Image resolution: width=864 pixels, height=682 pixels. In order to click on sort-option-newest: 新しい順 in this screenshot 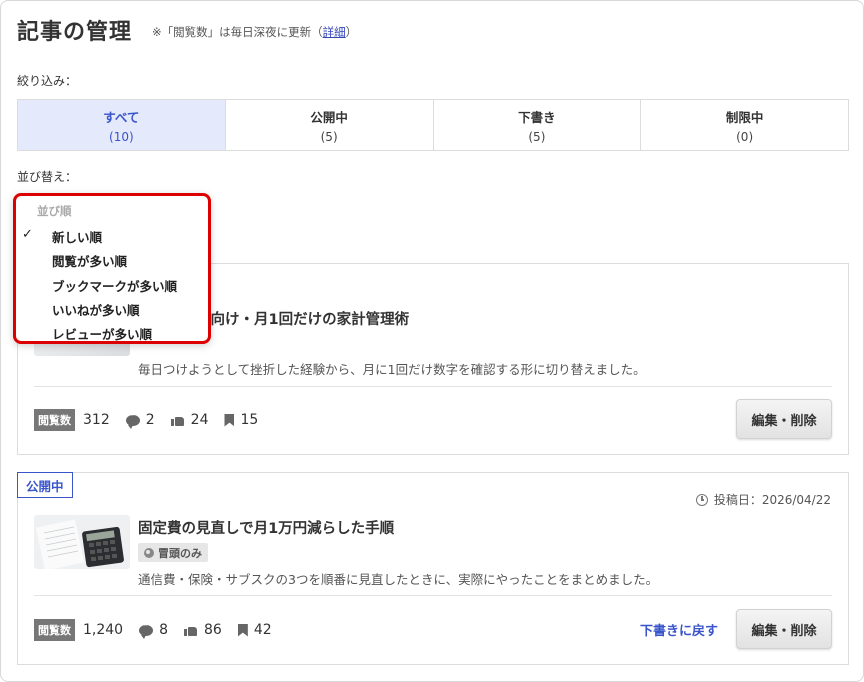, I will do `click(77, 236)`.